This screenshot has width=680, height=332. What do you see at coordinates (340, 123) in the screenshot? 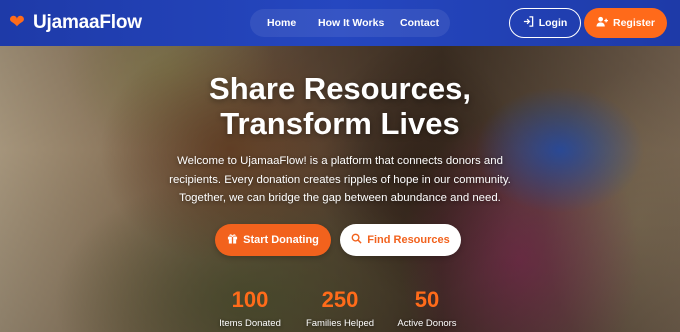
I see `hero-title-line-2: Transform Lives` at bounding box center [340, 123].